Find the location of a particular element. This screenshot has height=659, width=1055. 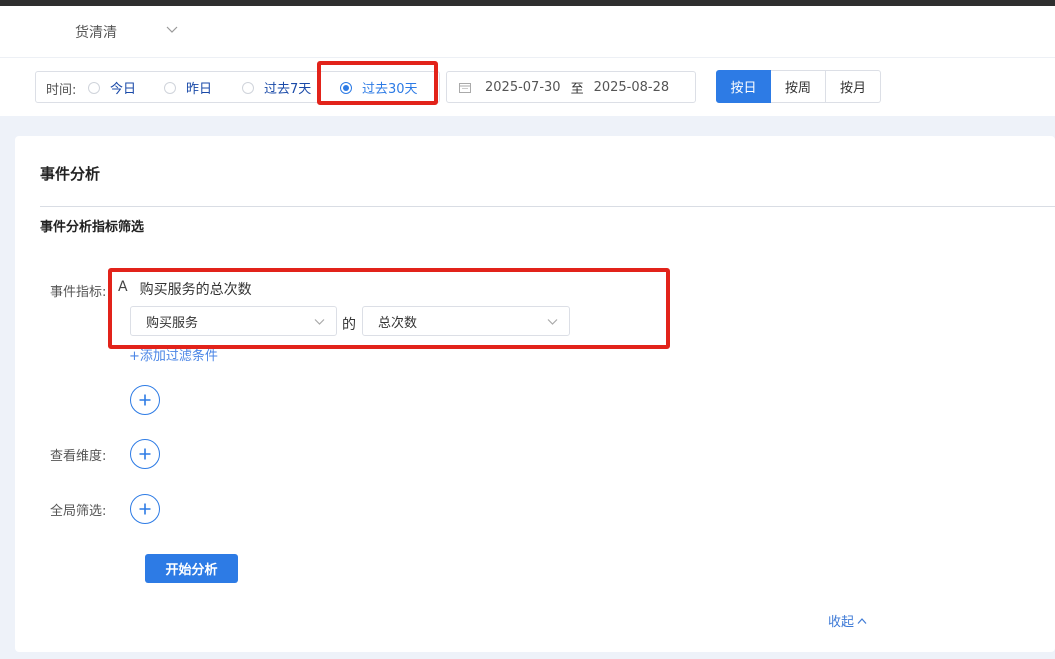

radio-label: 昨日 is located at coordinates (199, 89).